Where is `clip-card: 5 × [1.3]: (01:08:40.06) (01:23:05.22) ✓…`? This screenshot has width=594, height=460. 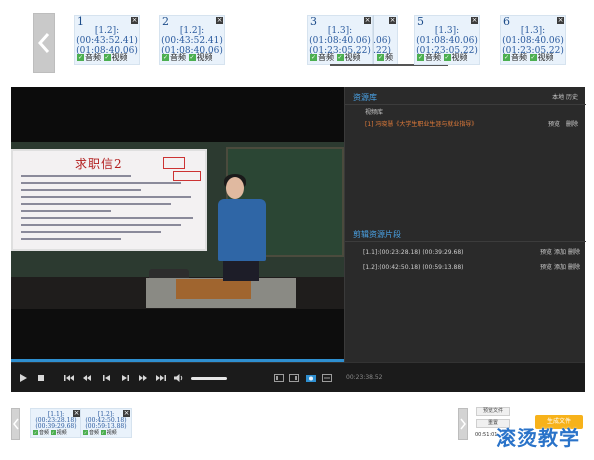 clip-card: 5 × [1.3]: (01:08:40.06) (01:23:05.22) ✓… is located at coordinates (447, 40).